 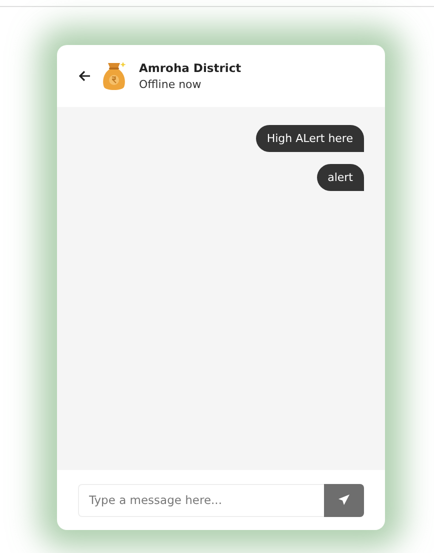 What do you see at coordinates (310, 138) in the screenshot?
I see `message-bubble: High ALert here` at bounding box center [310, 138].